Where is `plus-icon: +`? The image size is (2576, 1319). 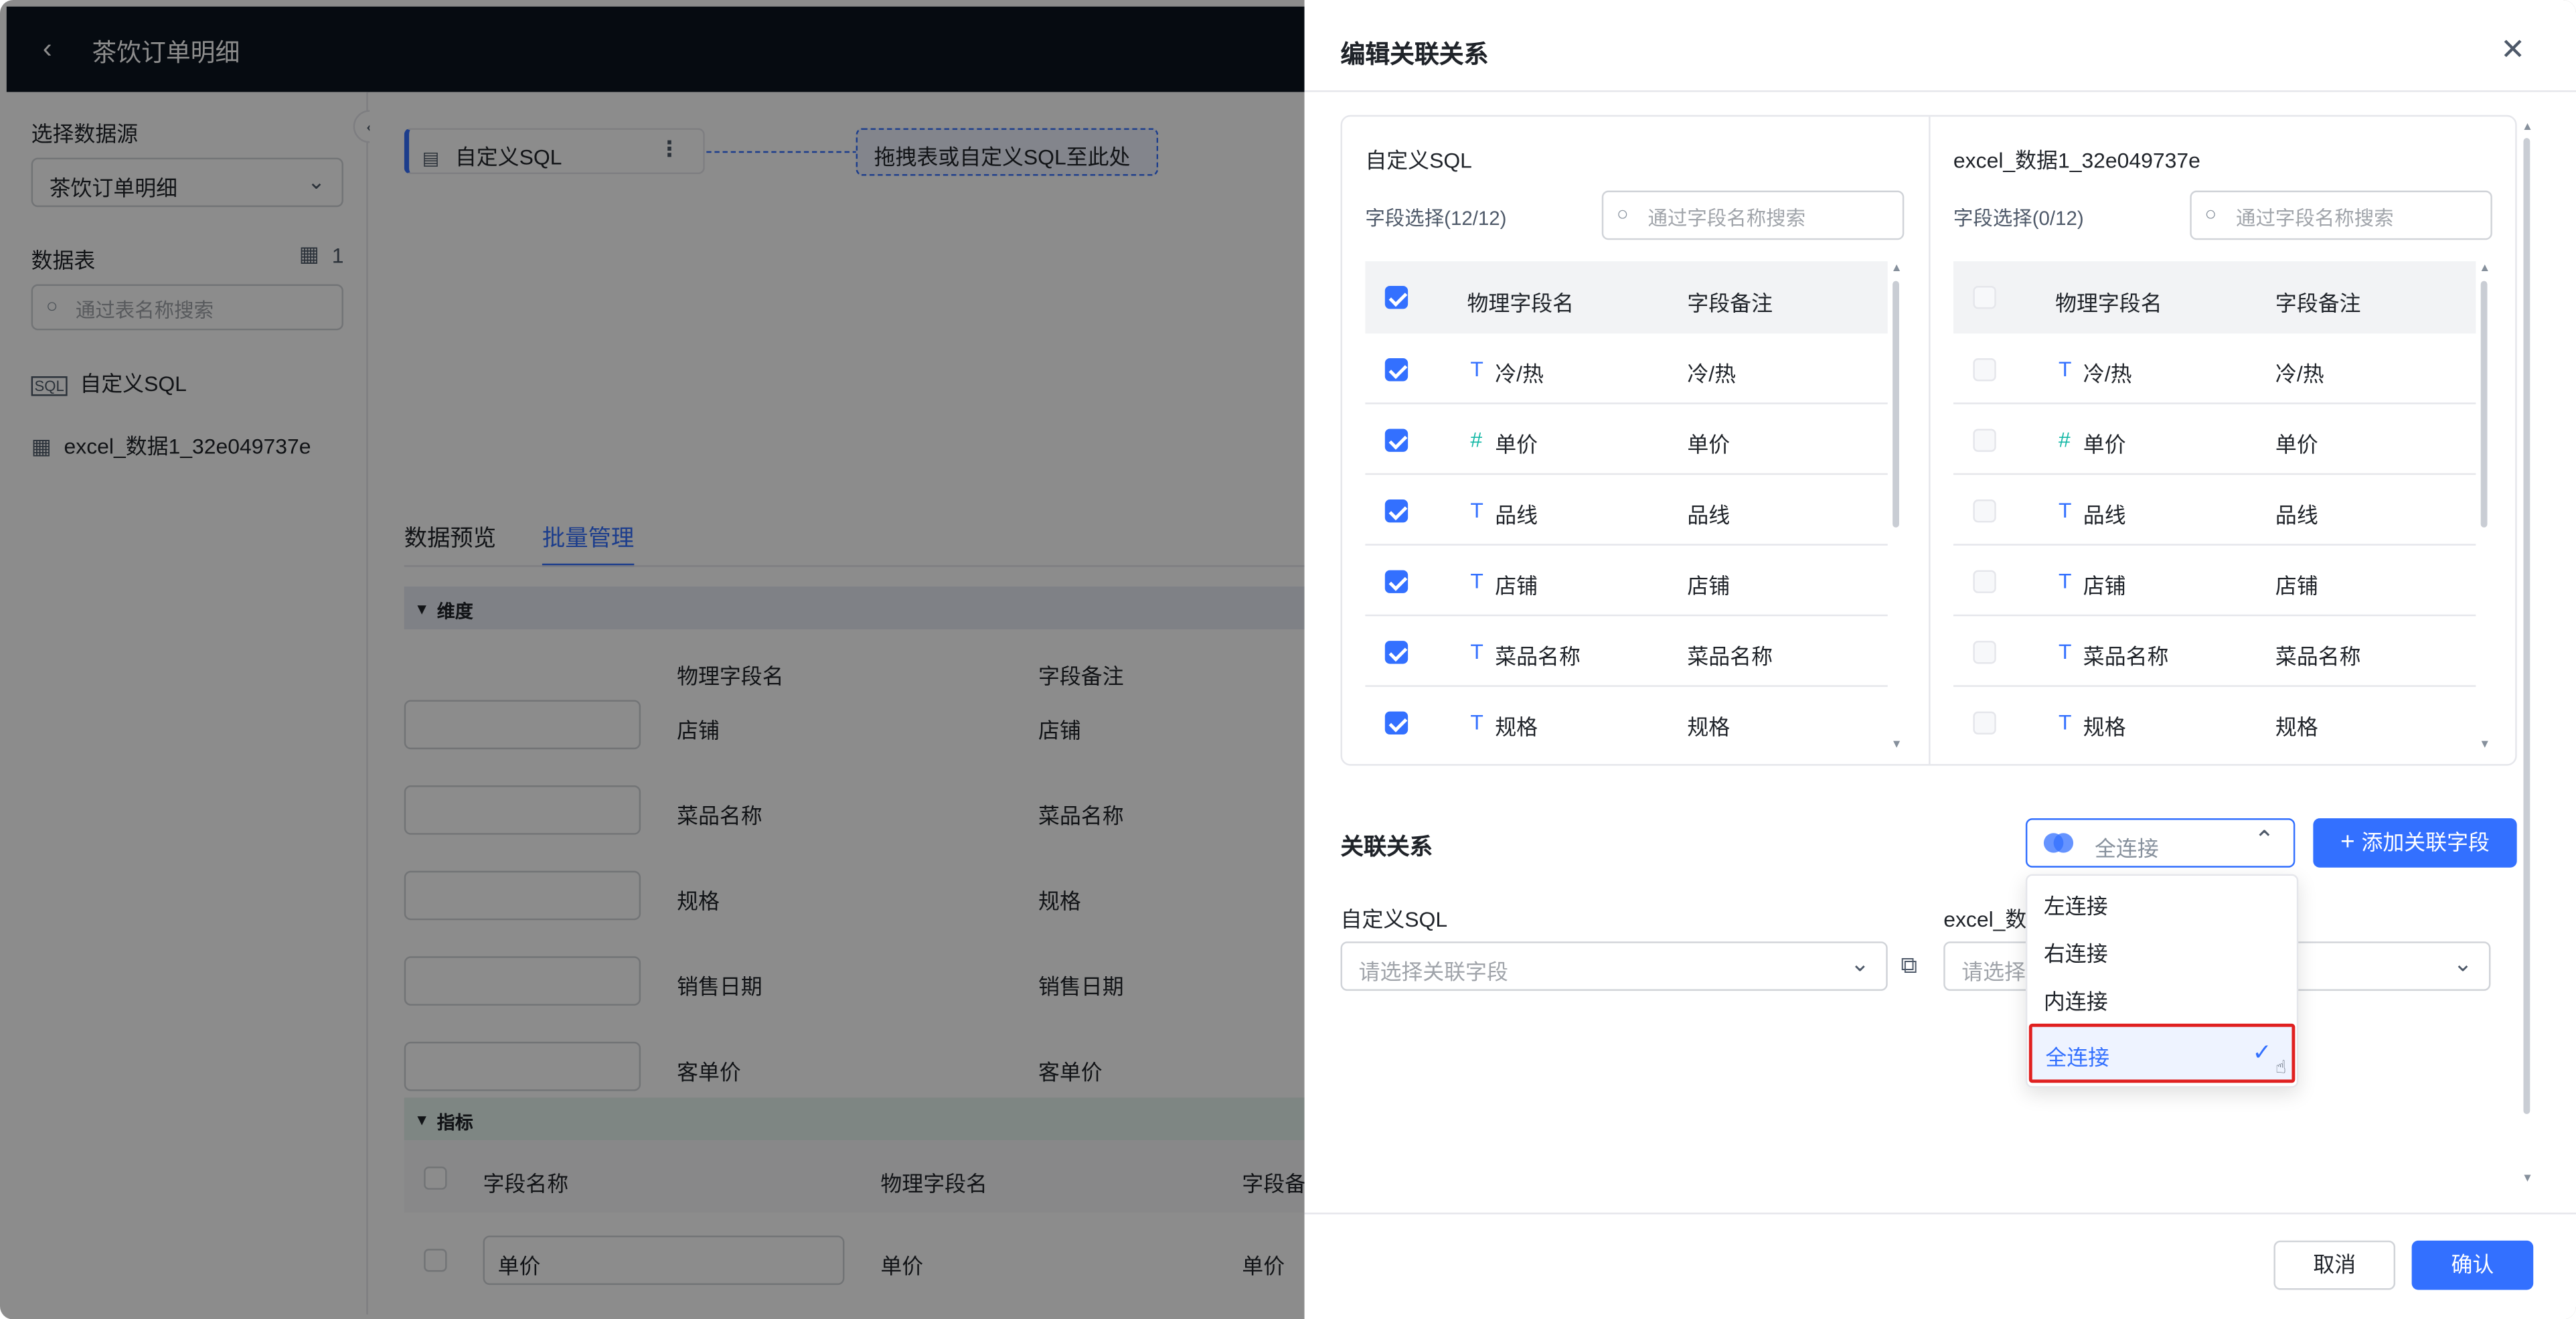
plus-icon: + is located at coordinates (2348, 842).